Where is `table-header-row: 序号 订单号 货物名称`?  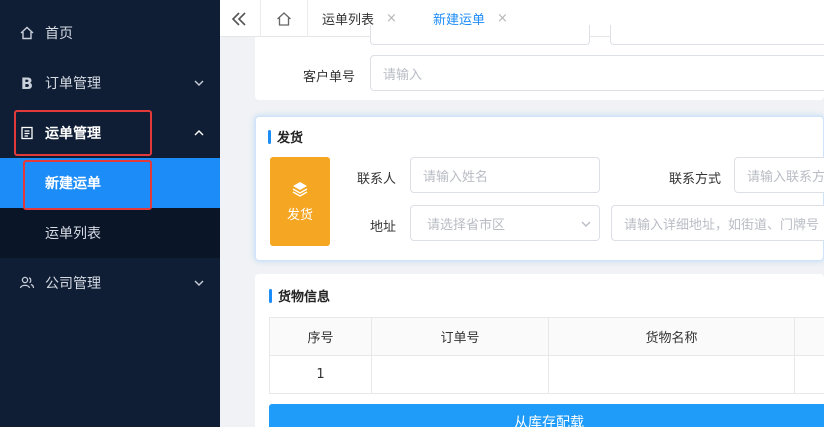
table-header-row: 序号 订单号 货物名称 is located at coordinates (546, 336).